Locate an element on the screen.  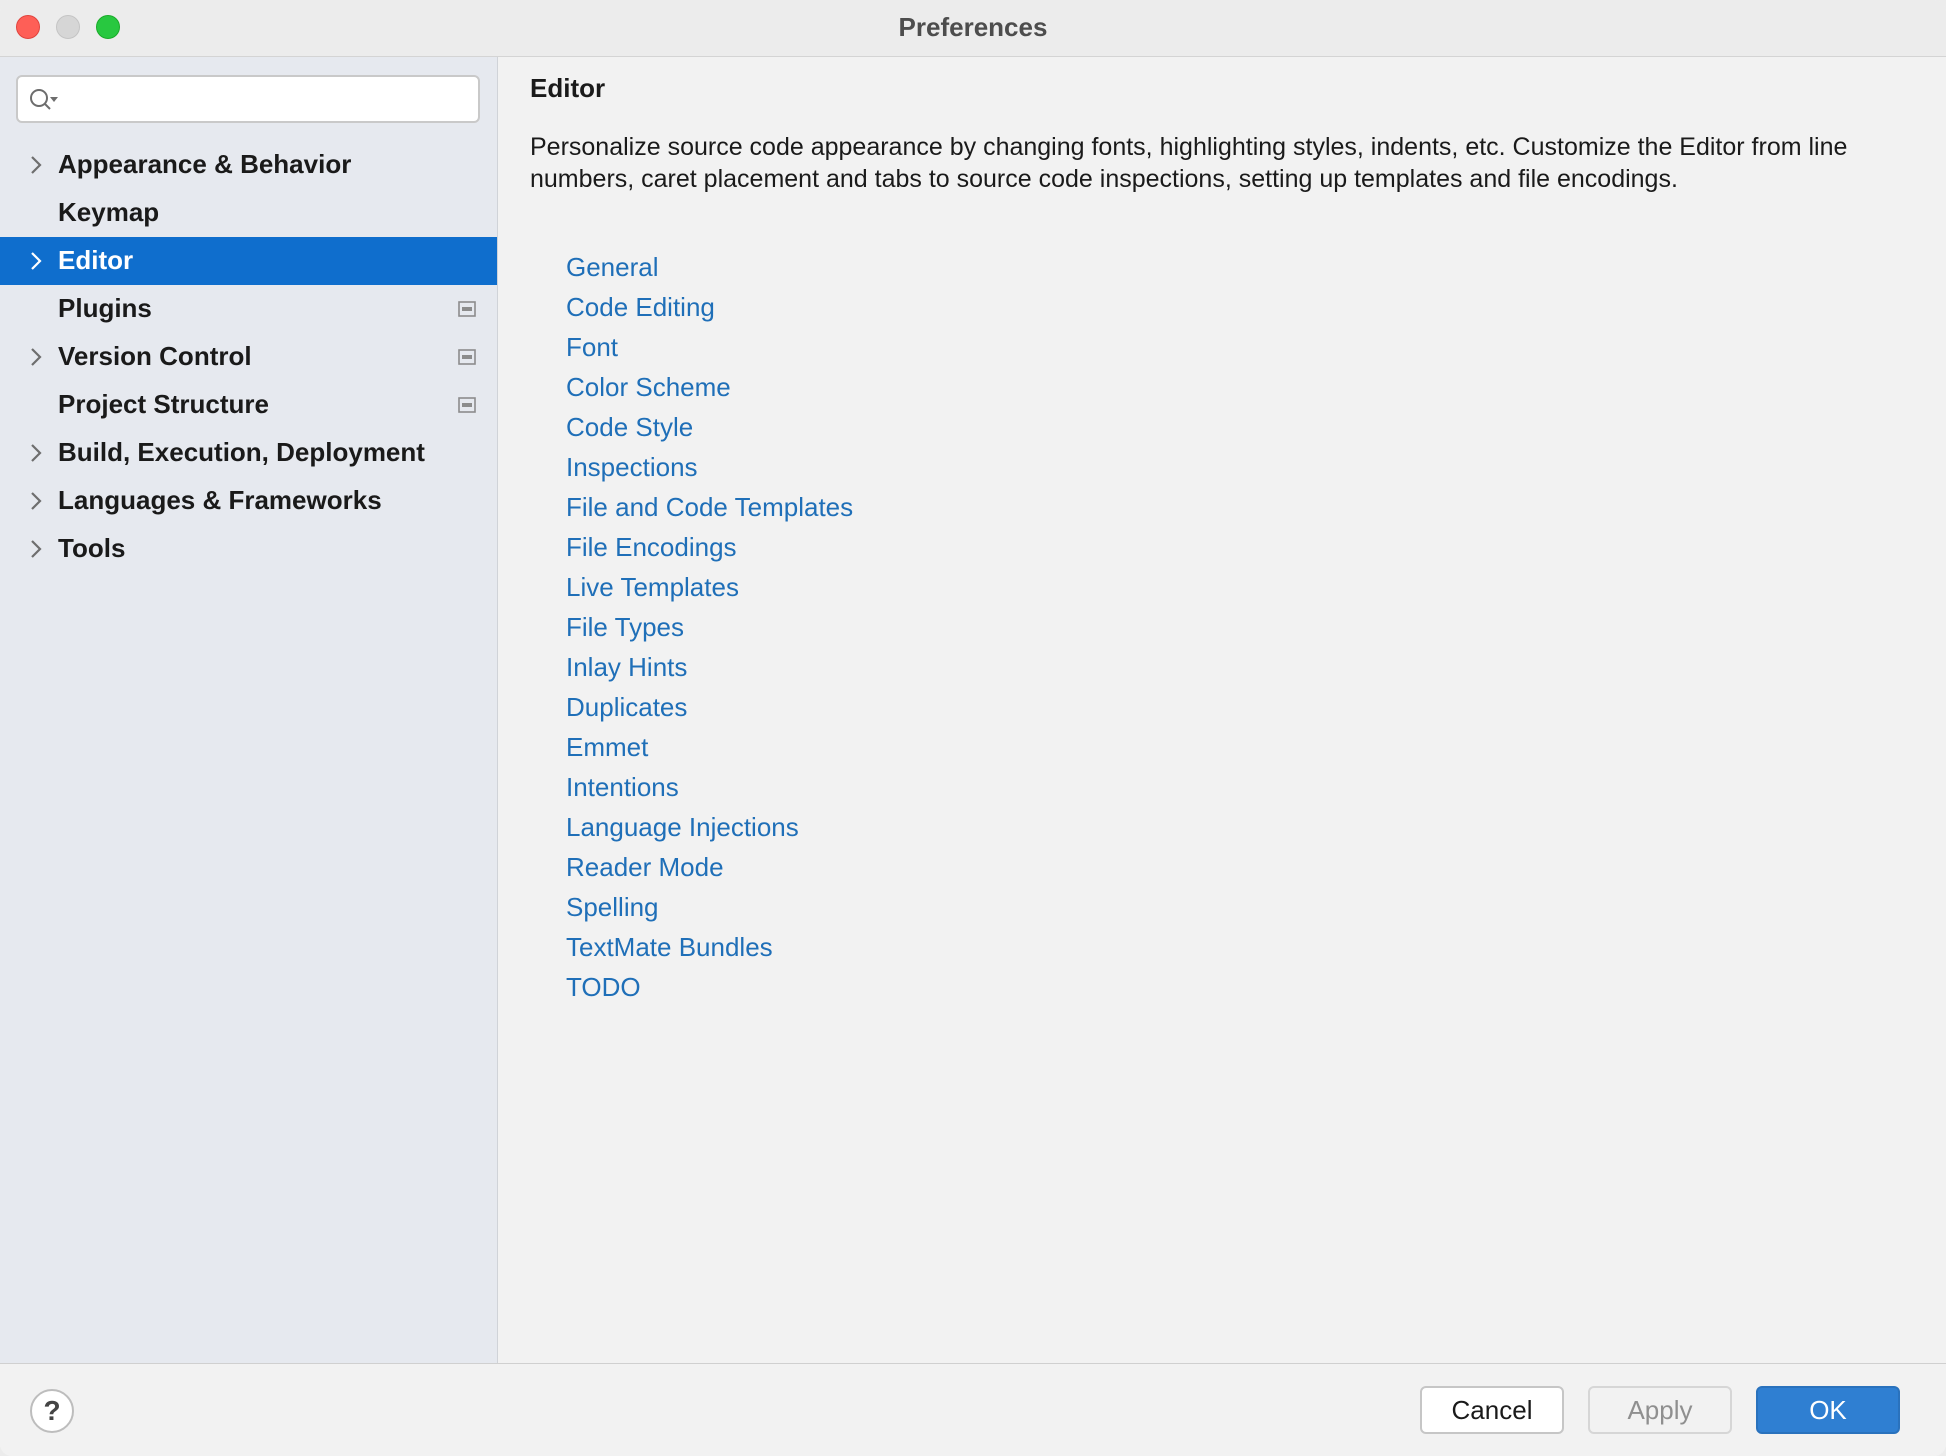
link-textmate-bundles: TextMate Bundles is located at coordinates (709, 947).